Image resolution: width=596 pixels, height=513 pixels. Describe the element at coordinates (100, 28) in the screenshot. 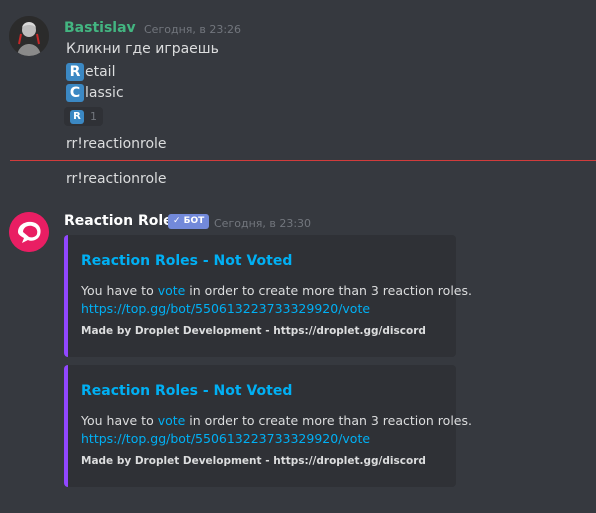

I see `user-username: Bastislav` at that location.